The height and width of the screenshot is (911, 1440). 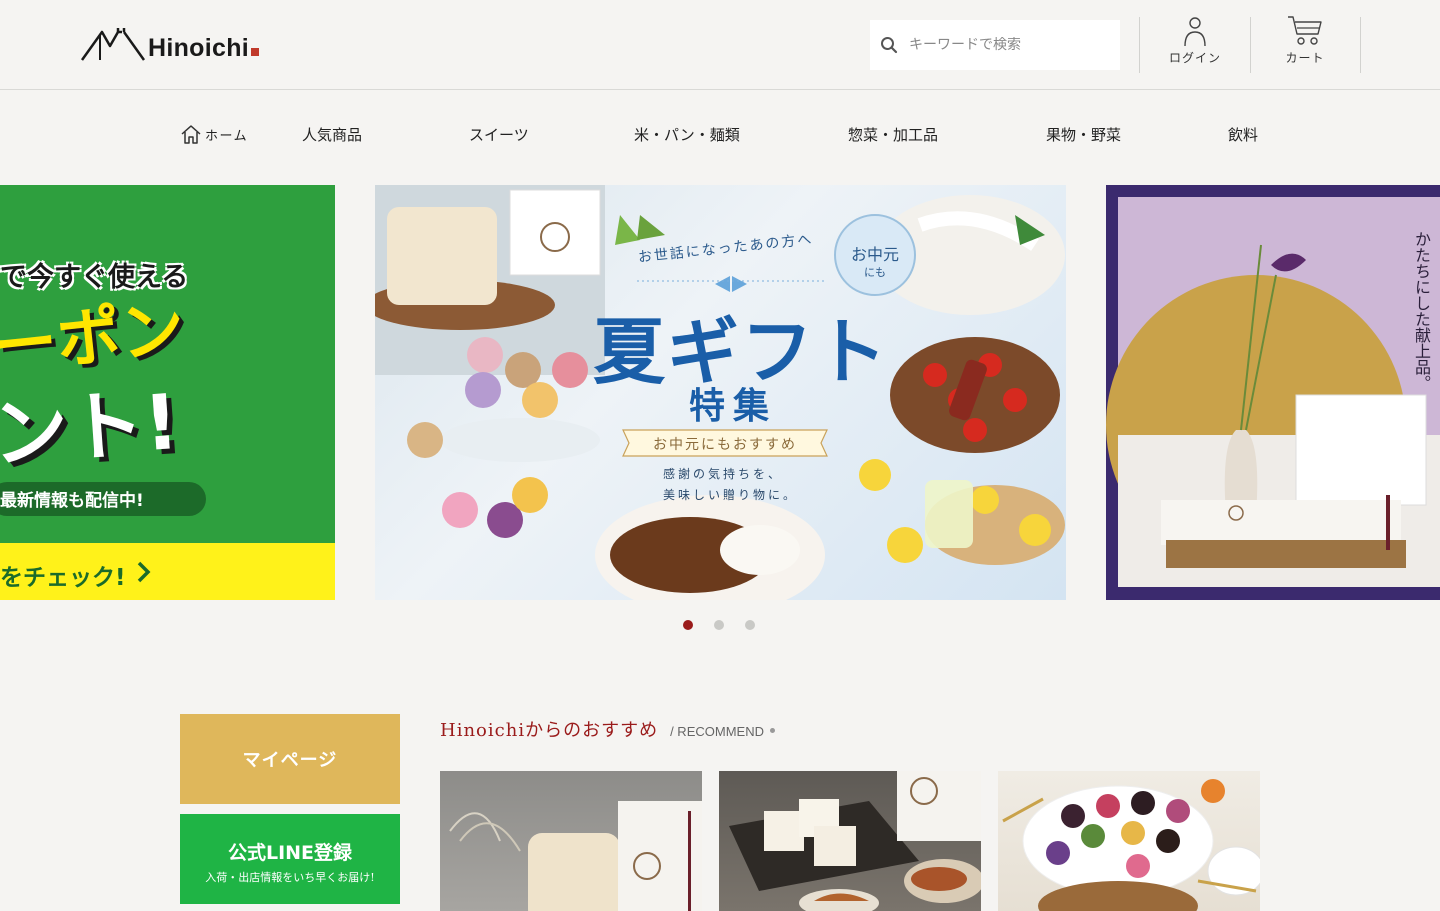 I want to click on logo-text: Hinoichi, so click(x=199, y=48).